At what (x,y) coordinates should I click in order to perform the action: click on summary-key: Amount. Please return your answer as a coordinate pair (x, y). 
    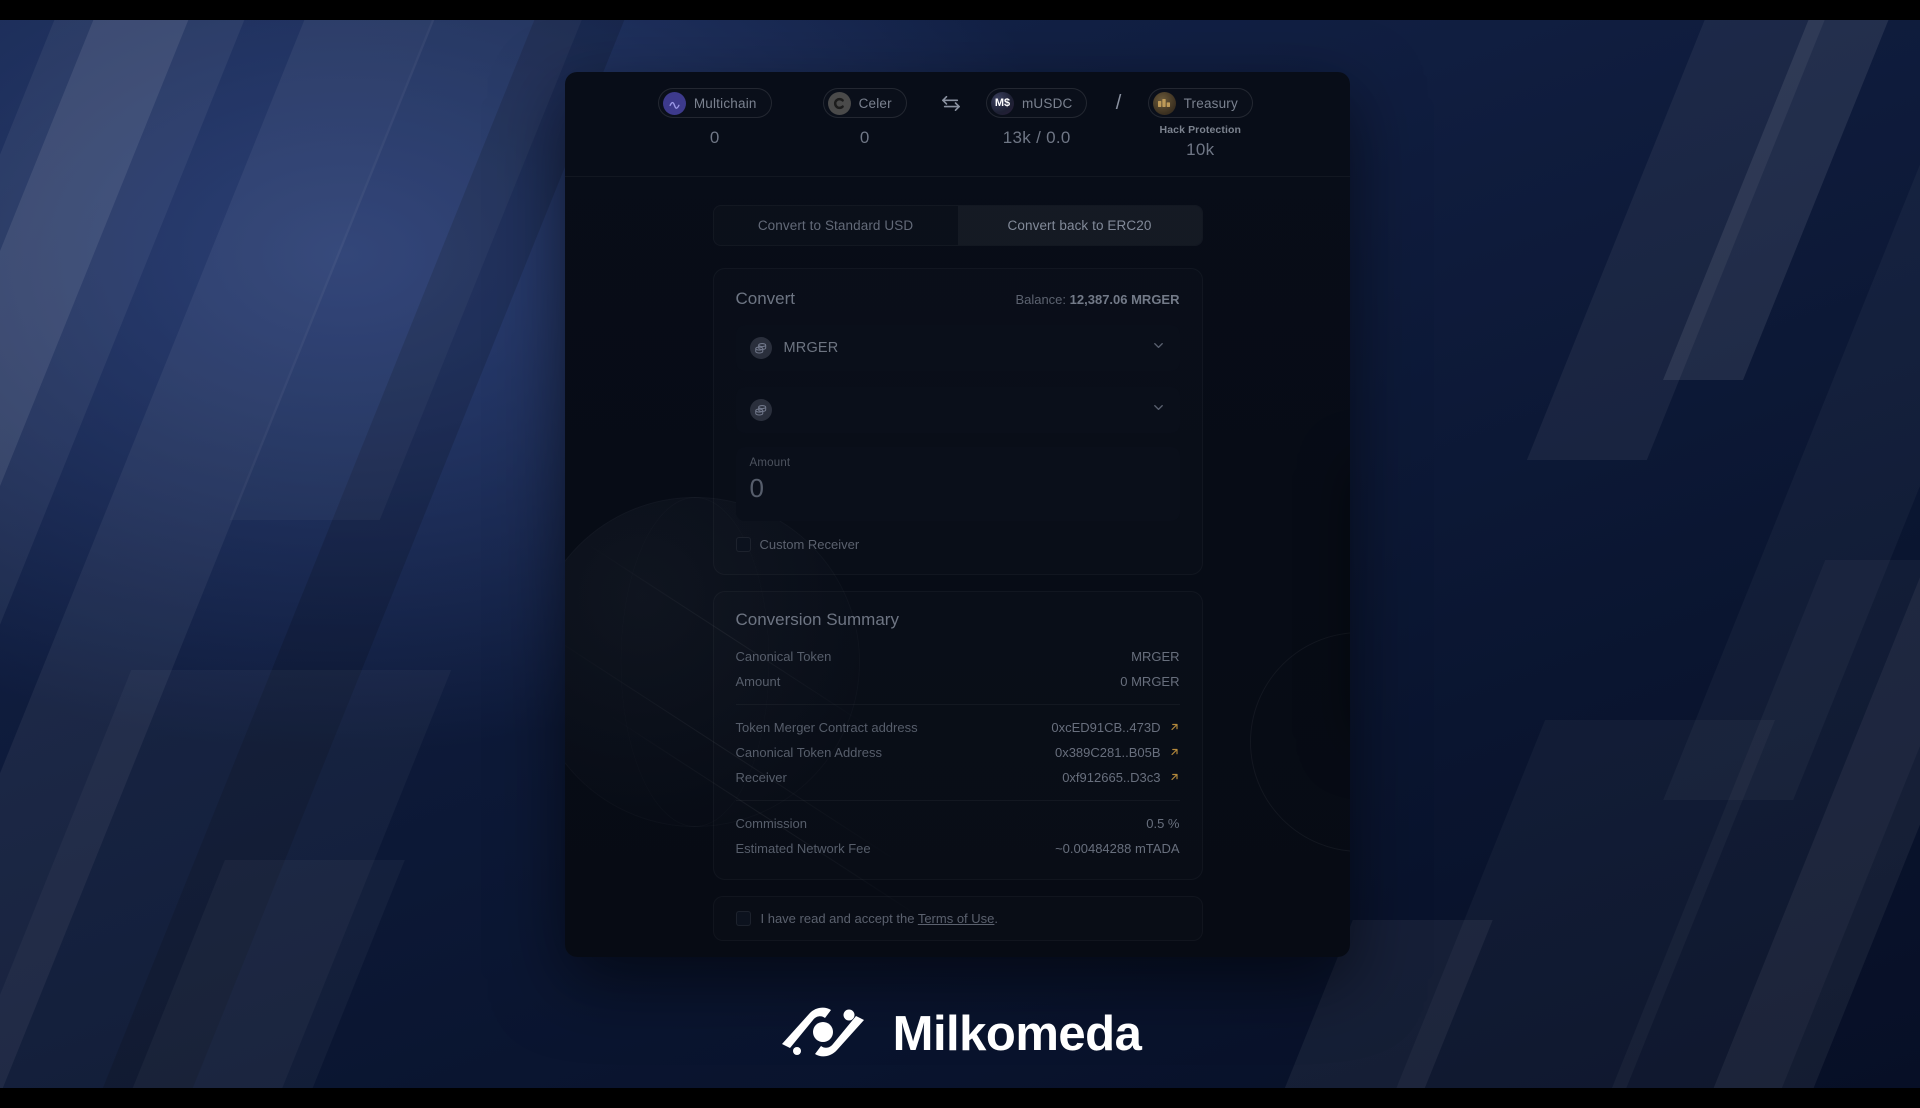
    Looking at the image, I should click on (758, 681).